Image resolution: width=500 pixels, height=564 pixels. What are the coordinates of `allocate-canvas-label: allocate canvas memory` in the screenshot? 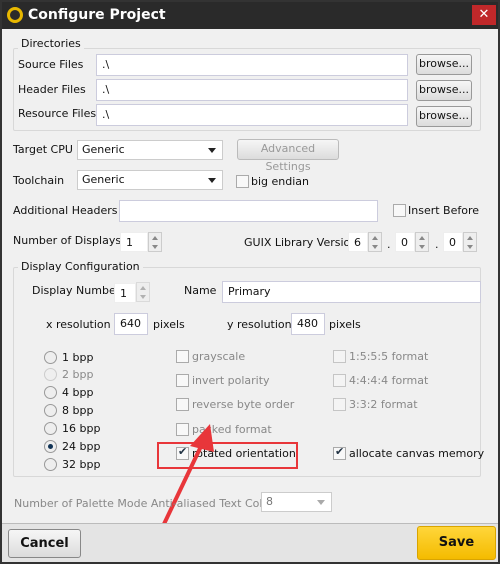 It's located at (417, 453).